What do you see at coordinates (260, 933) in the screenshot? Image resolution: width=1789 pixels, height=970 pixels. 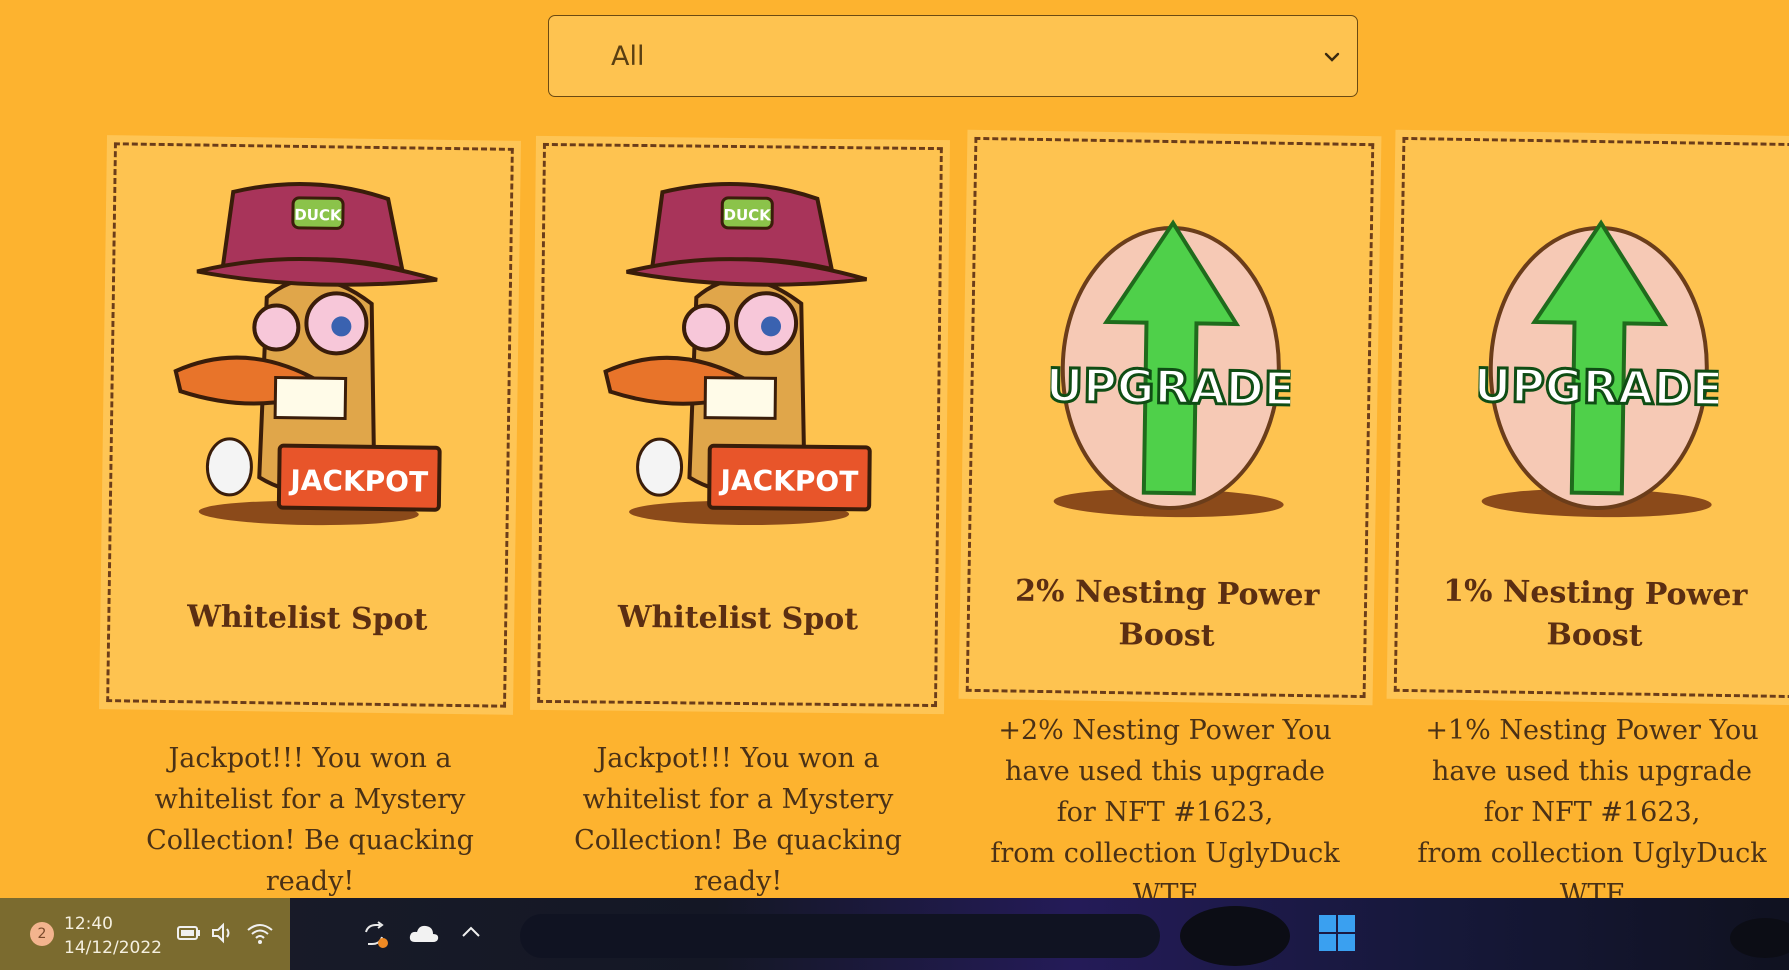 I see `wifi-icon` at bounding box center [260, 933].